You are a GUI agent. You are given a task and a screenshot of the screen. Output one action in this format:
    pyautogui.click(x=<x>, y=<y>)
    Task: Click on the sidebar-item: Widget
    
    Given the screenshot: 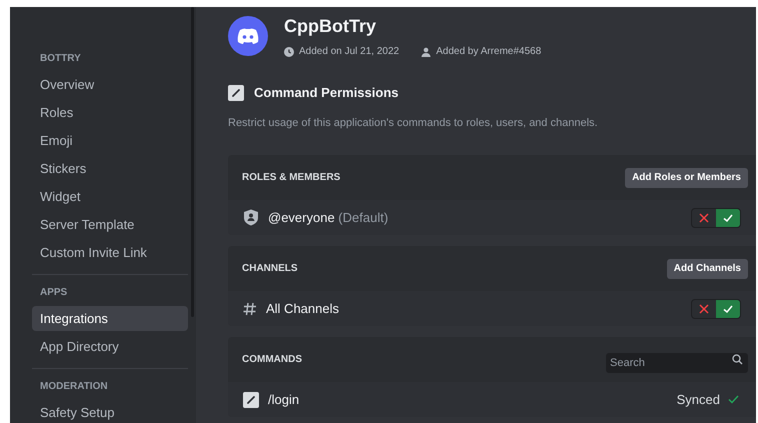 What is the action you would take?
    pyautogui.click(x=110, y=196)
    